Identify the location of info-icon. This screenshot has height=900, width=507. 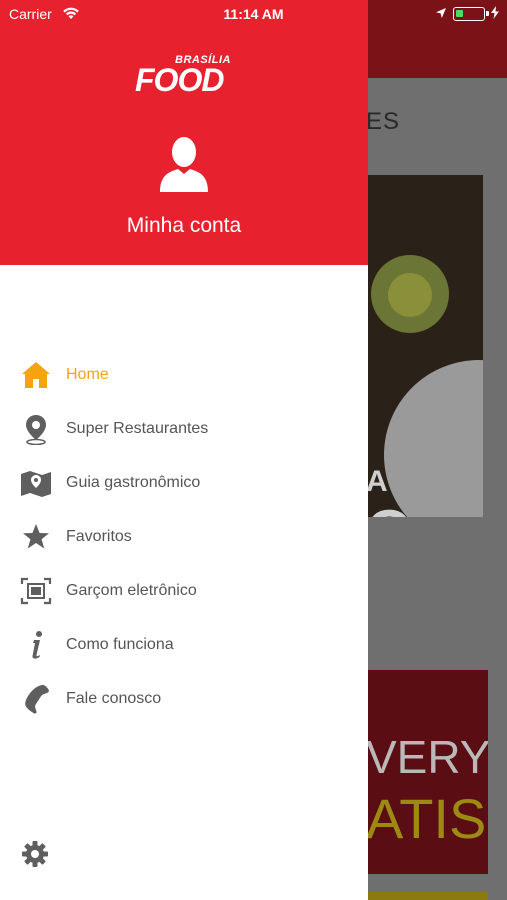
(36, 645).